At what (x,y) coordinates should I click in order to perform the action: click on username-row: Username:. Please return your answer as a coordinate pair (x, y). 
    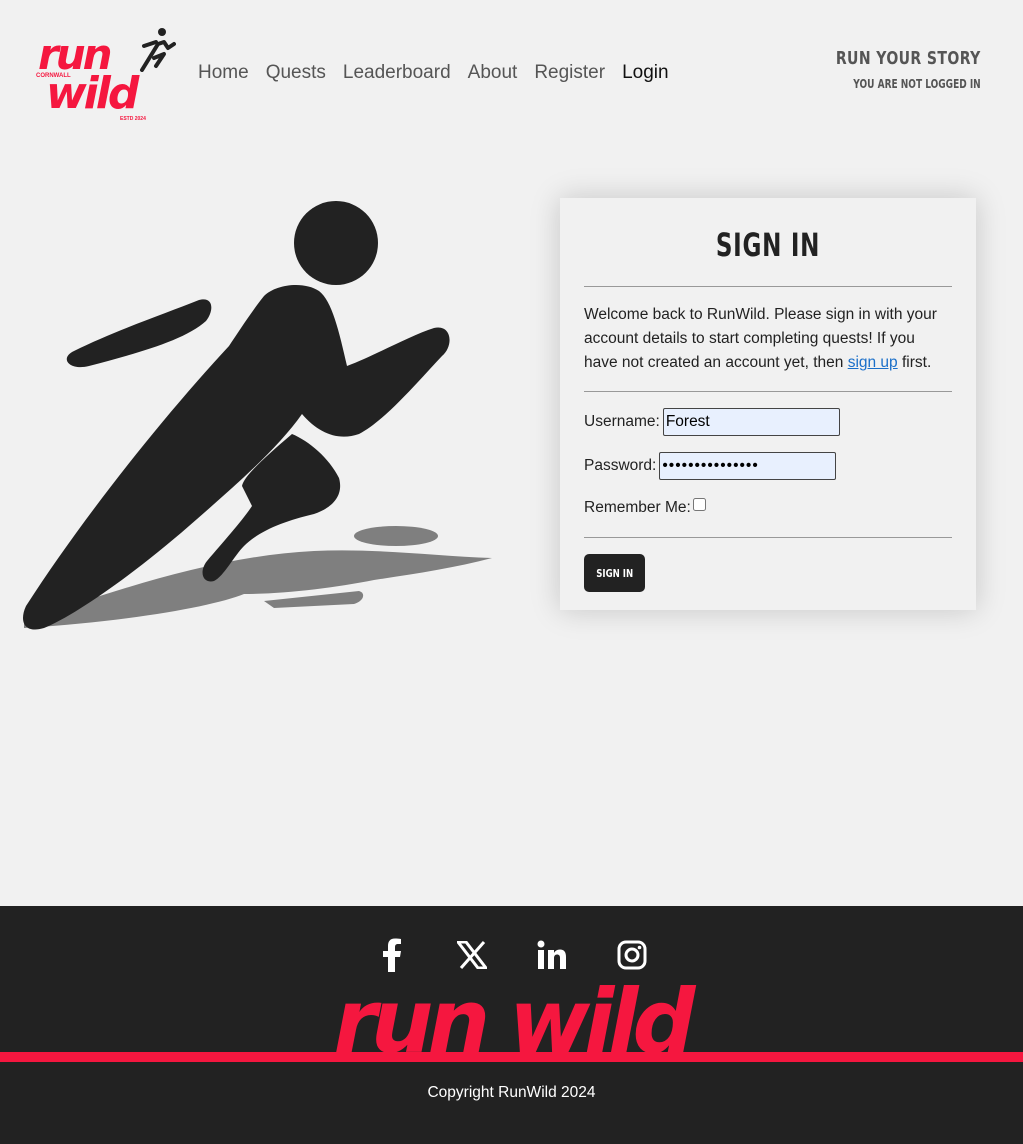
    Looking at the image, I should click on (768, 422).